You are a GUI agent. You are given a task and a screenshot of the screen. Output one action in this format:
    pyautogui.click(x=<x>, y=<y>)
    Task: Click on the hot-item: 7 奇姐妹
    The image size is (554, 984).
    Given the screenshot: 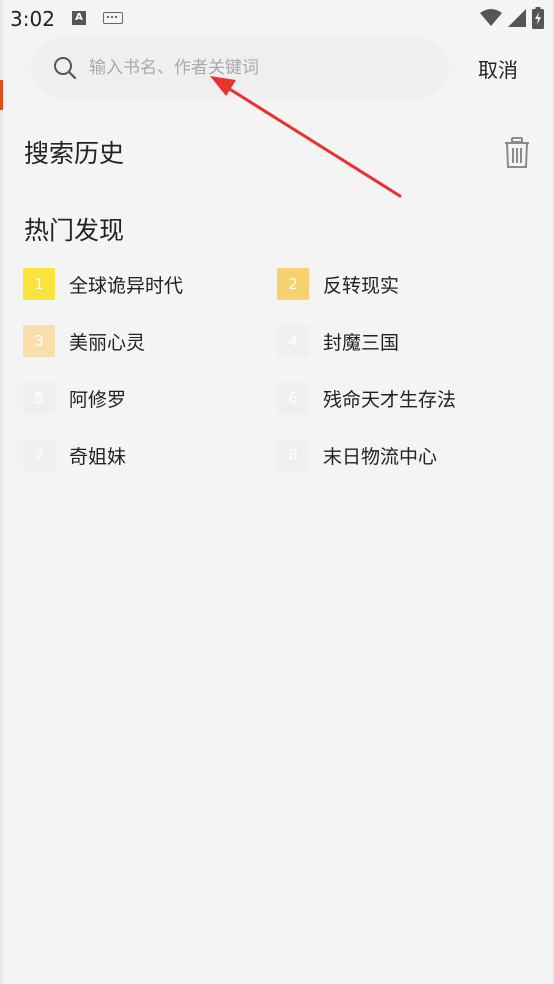 What is the action you would take?
    pyautogui.click(x=74, y=455)
    